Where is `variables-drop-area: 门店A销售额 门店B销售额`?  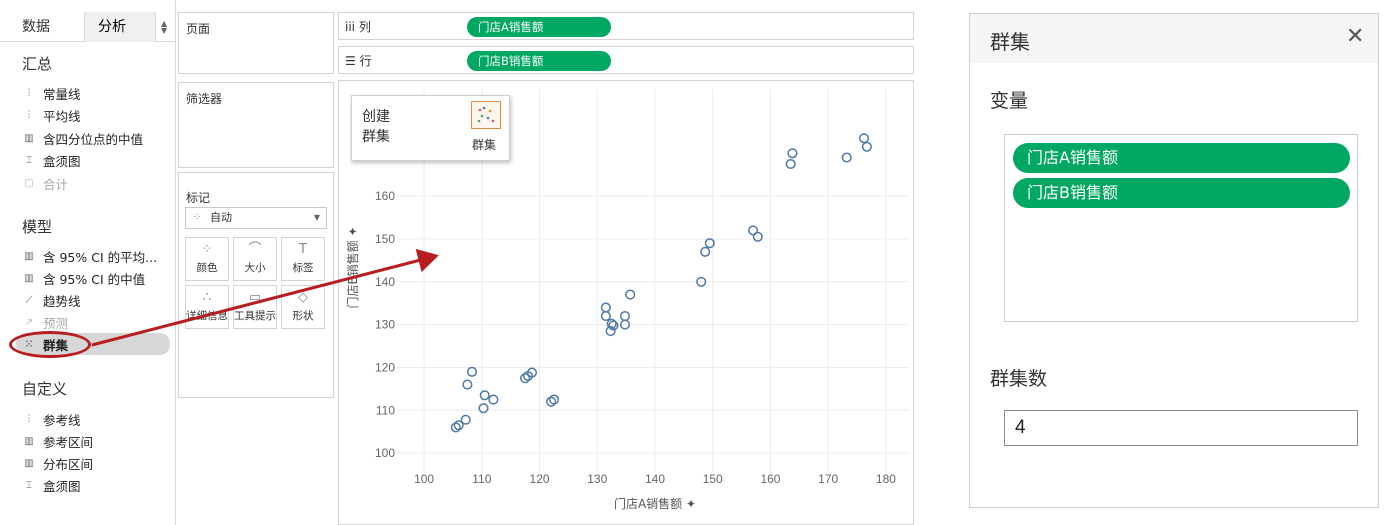
variables-drop-area: 门店A销售额 门店B销售额 is located at coordinates (1181, 228).